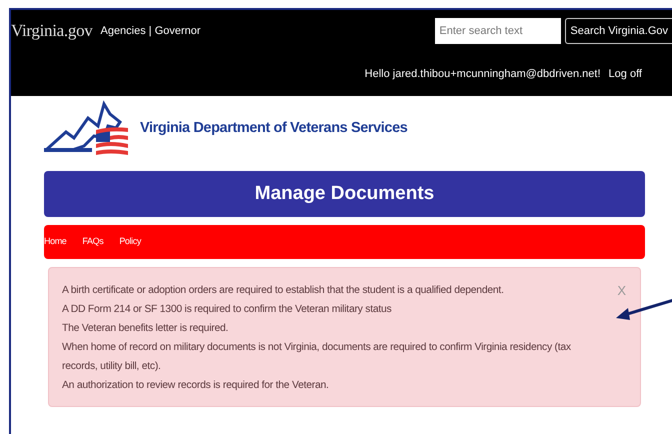  Describe the element at coordinates (498, 31) in the screenshot. I see `search-field: Enter search text` at that location.